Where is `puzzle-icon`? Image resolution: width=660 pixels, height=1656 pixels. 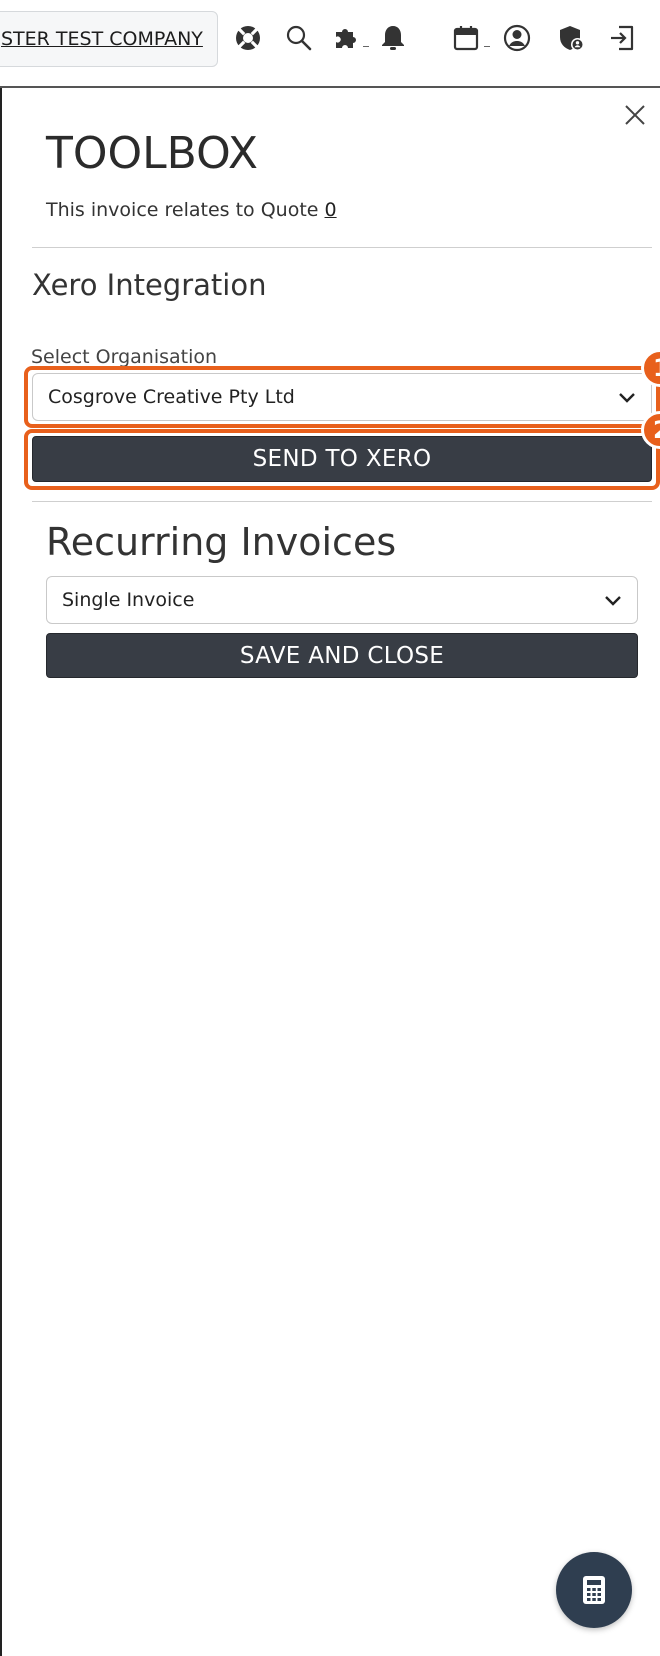 puzzle-icon is located at coordinates (346, 38).